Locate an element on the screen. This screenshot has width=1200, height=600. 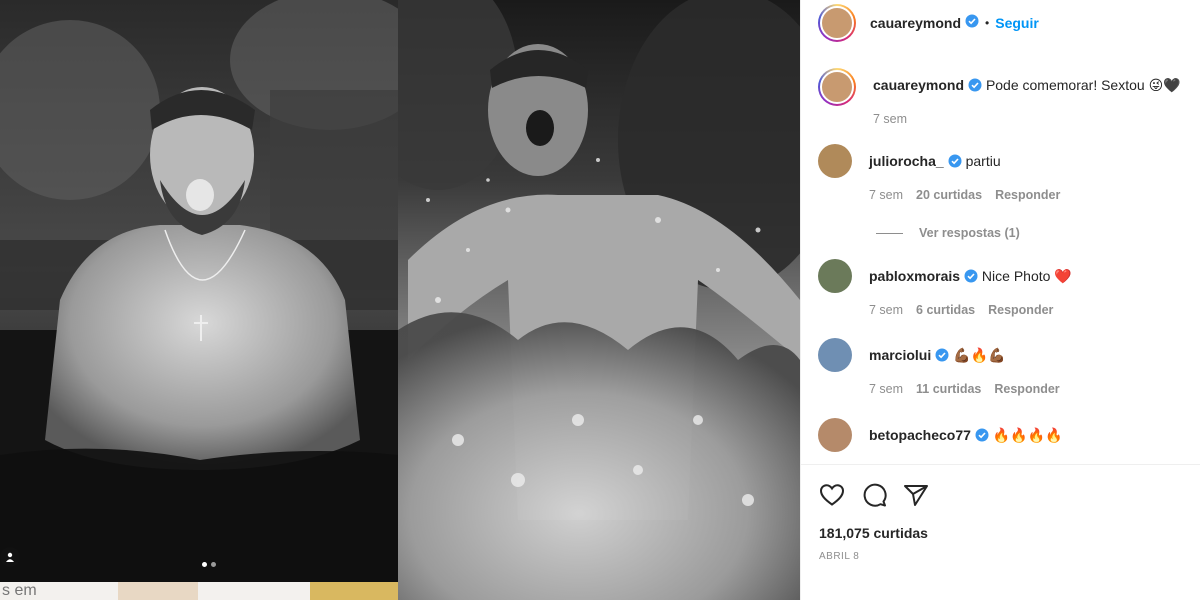
carousel-dot-active is located at coordinates (204, 564).